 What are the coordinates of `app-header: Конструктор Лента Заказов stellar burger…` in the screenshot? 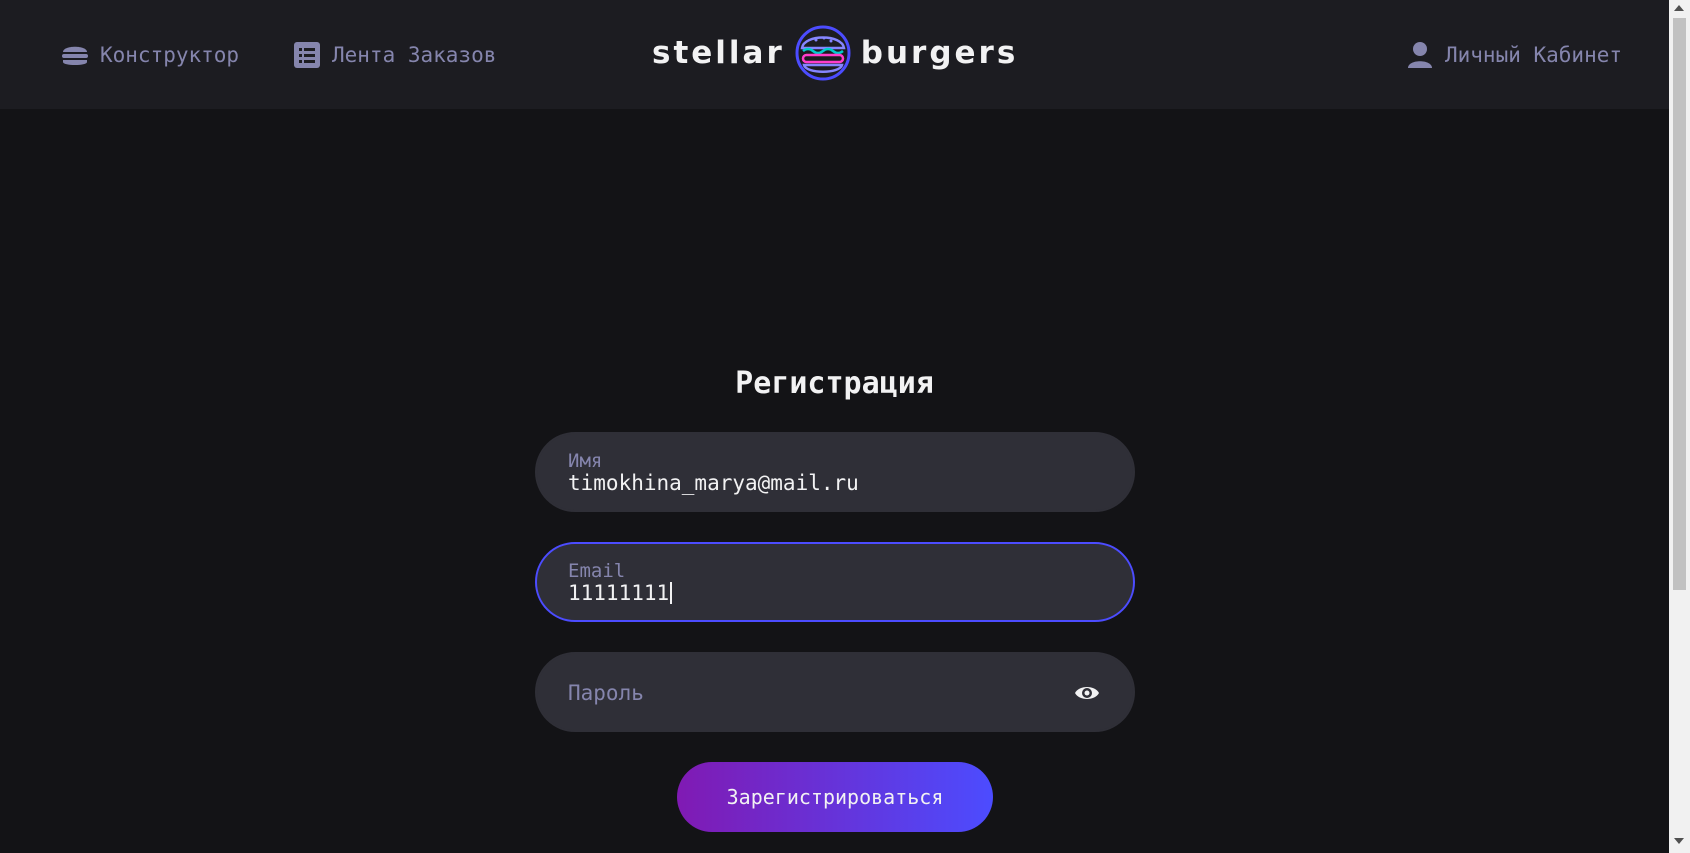 It's located at (834, 54).